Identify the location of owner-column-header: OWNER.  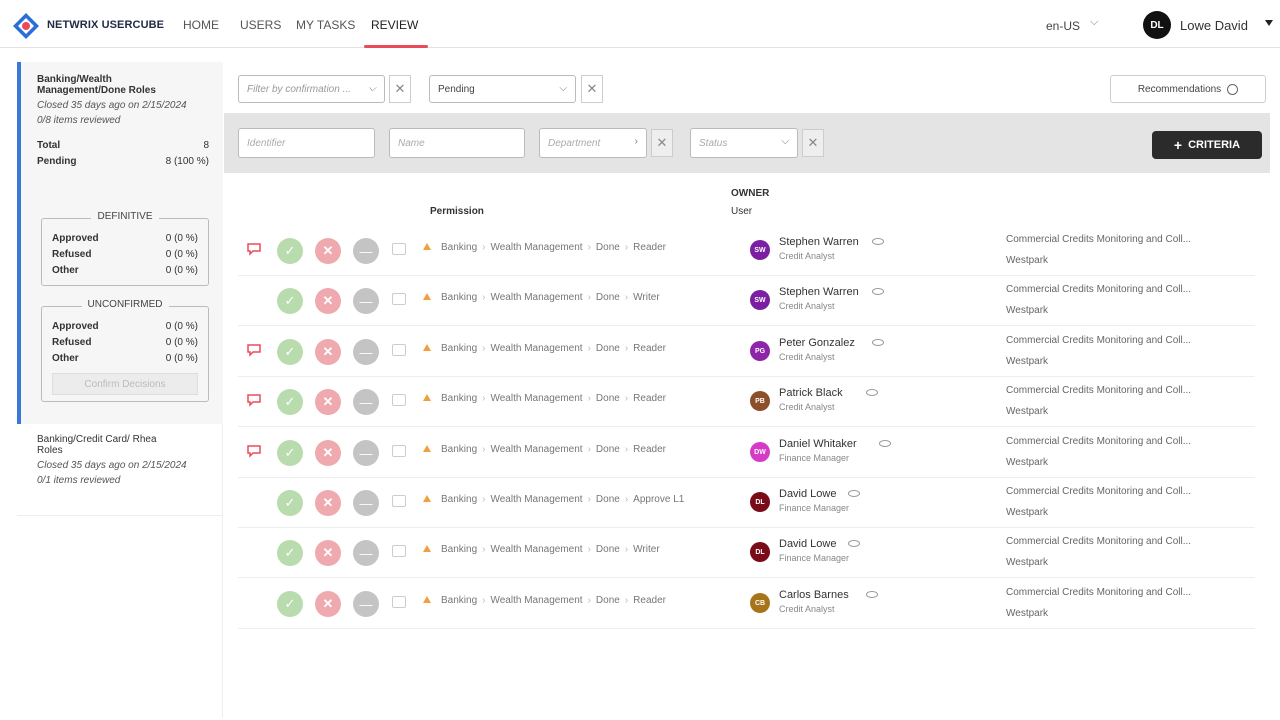
(750, 193).